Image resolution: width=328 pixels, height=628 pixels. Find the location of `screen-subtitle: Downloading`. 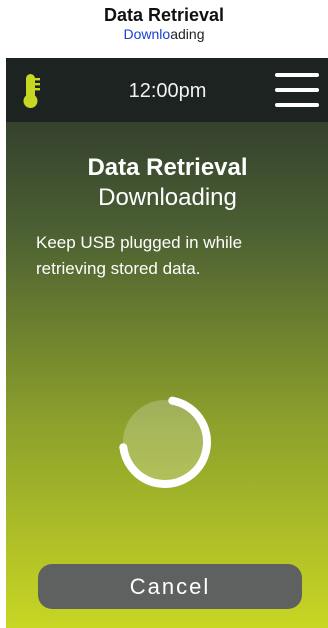

screen-subtitle: Downloading is located at coordinates (167, 197).